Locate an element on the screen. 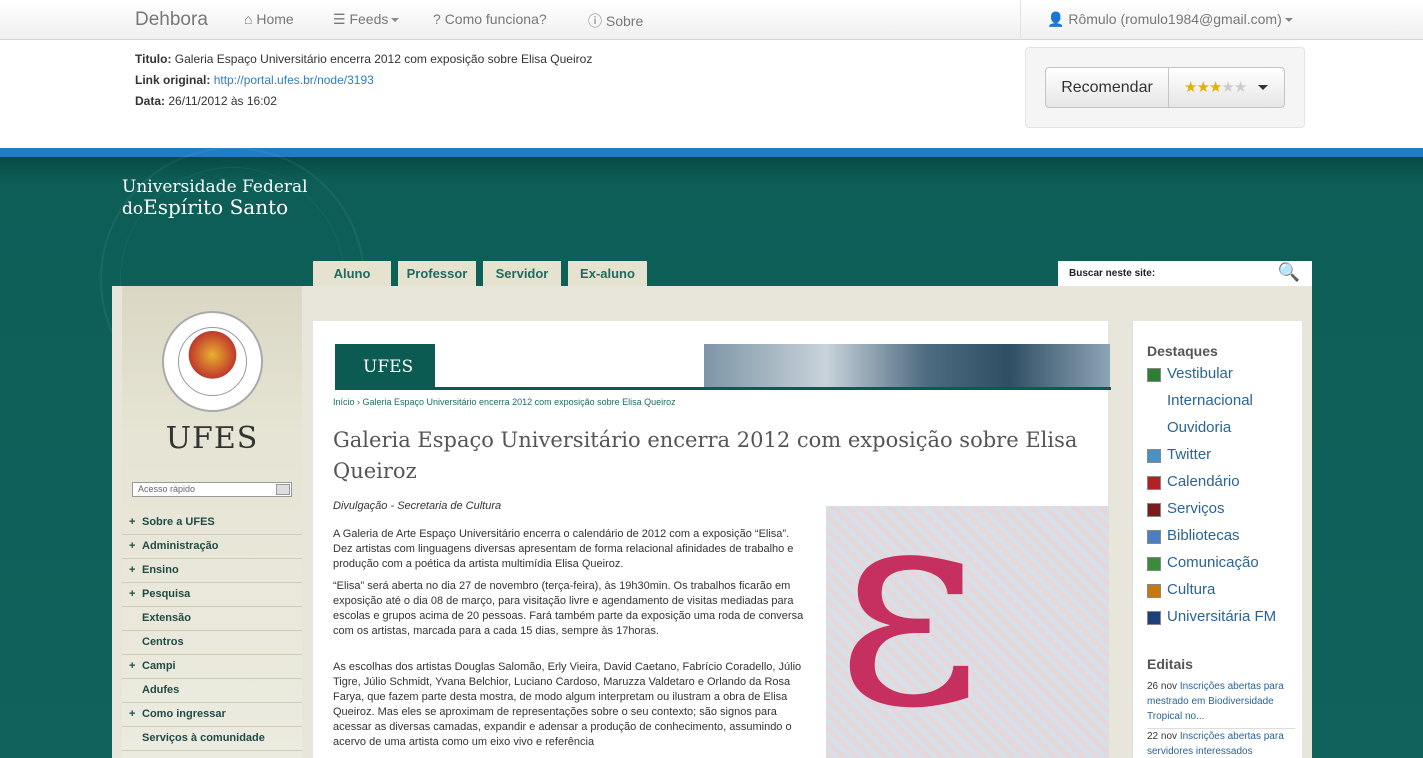 The width and height of the screenshot is (1423, 758). left-menu-item: Serviços à comunidade is located at coordinates (212, 739).